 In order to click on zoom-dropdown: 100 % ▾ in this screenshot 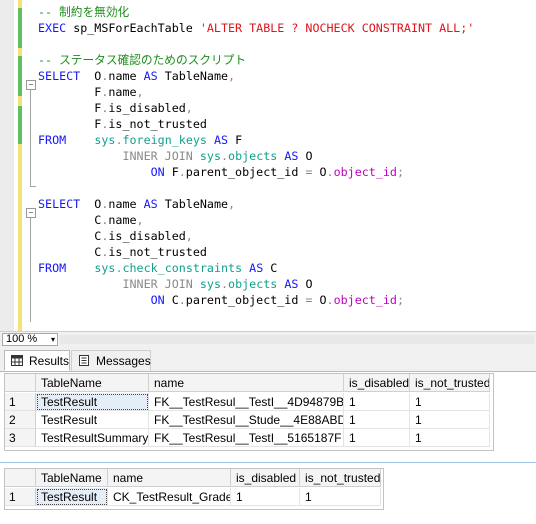, I will do `click(30, 339)`.